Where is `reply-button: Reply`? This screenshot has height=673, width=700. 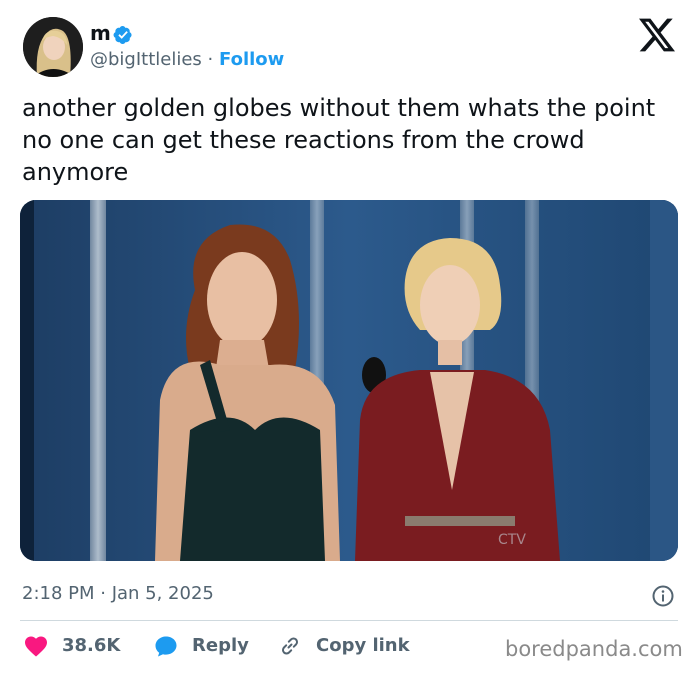
reply-button: Reply is located at coordinates (201, 646).